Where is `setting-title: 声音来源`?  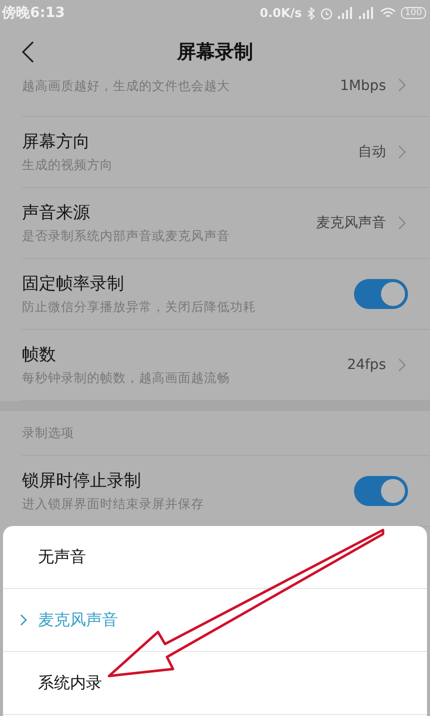
setting-title: 声音来源 is located at coordinates (56, 213).